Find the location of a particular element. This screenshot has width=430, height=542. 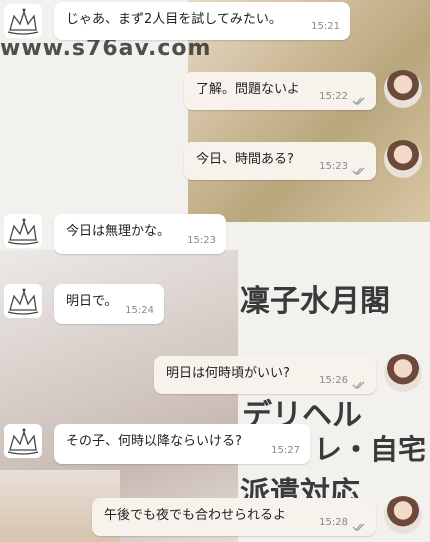

message-time: 15:27 is located at coordinates (285, 450).